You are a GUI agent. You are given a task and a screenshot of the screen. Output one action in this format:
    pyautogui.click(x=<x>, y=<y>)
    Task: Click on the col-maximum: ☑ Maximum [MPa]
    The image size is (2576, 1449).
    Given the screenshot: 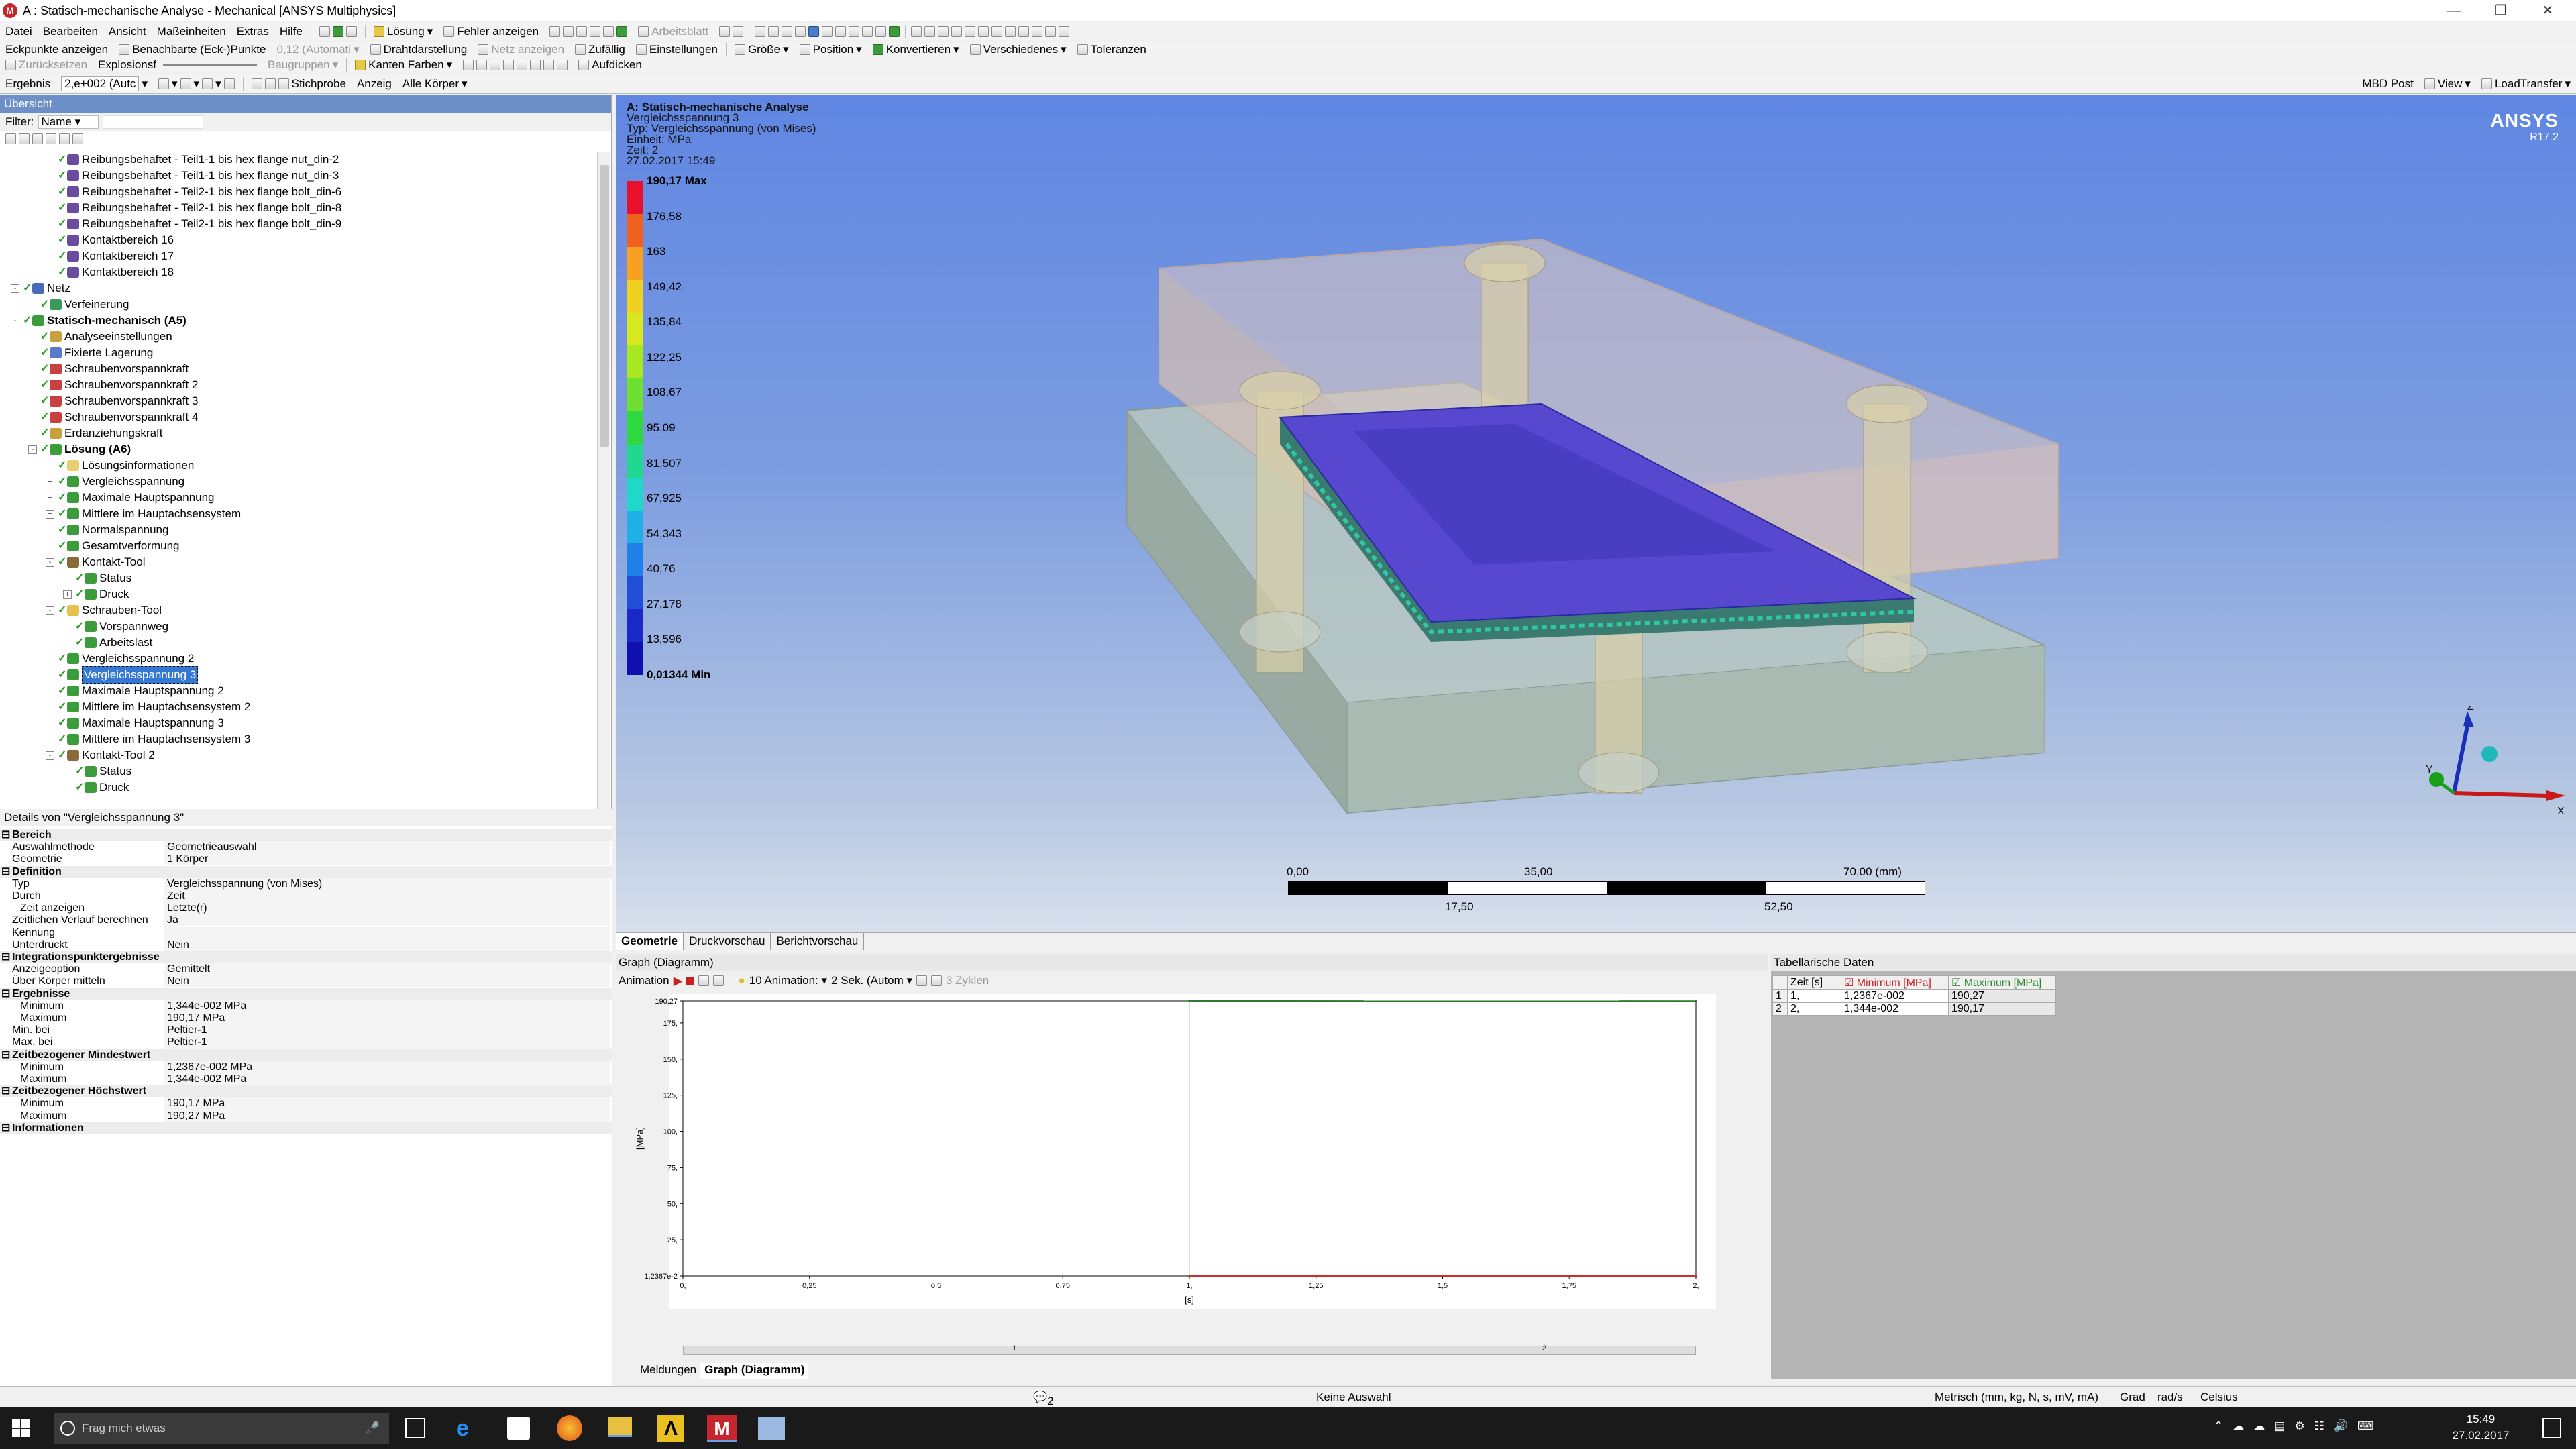 What is the action you would take?
    pyautogui.click(x=2002, y=982)
    